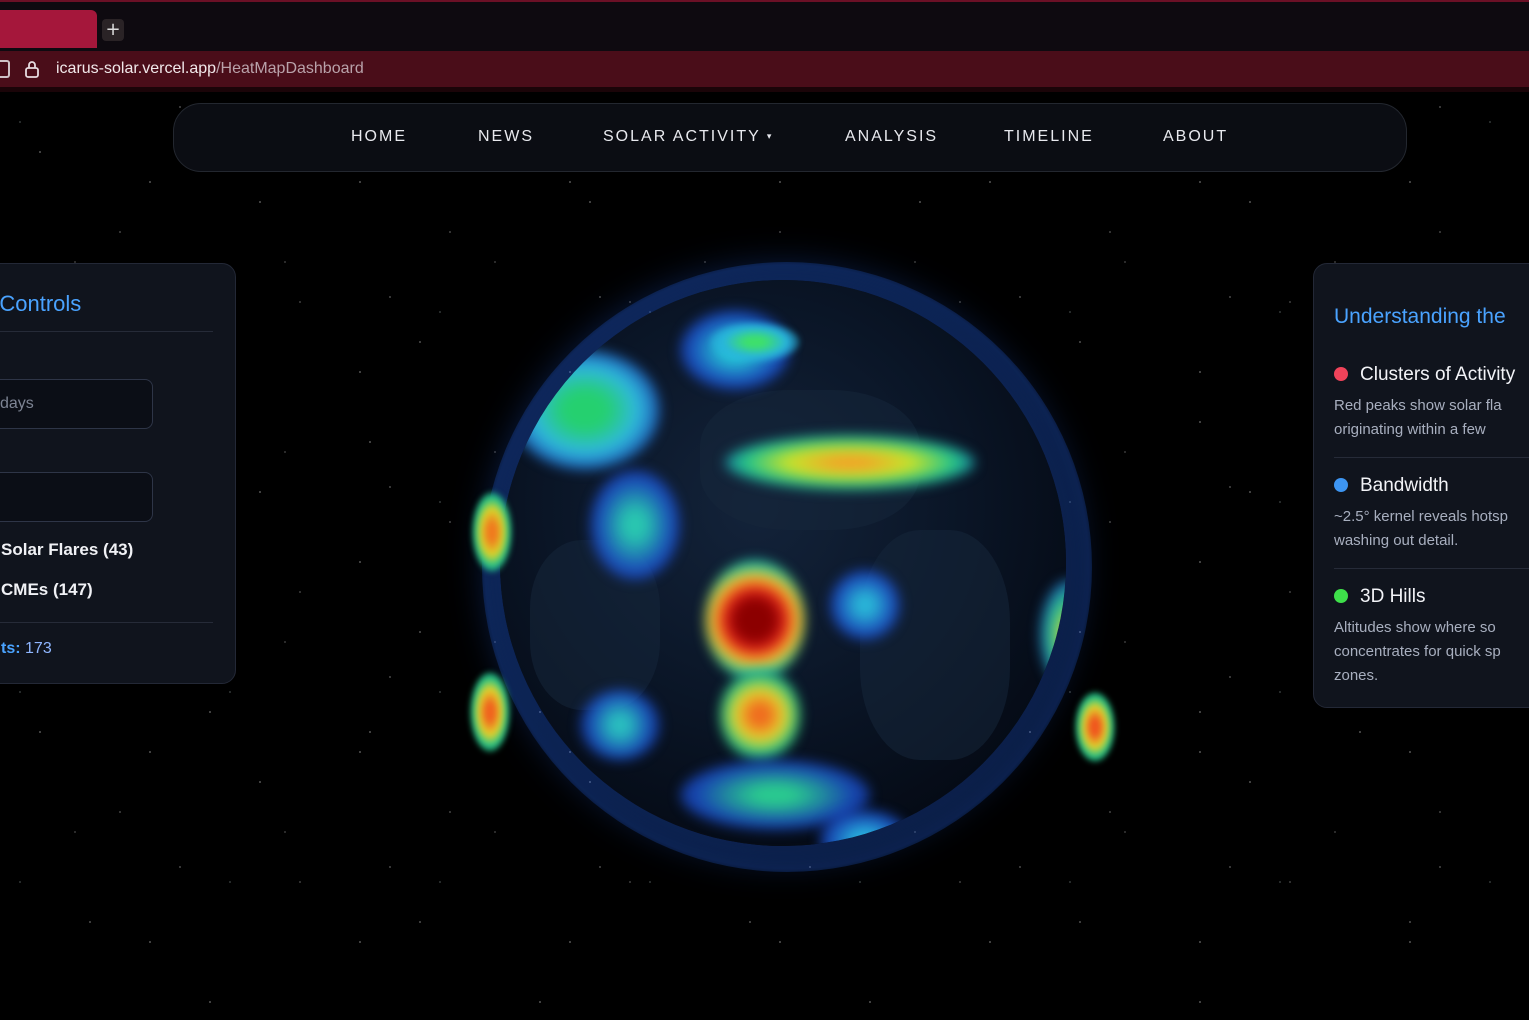 The height and width of the screenshot is (1020, 1529). What do you see at coordinates (1396, 540) in the screenshot?
I see `info-line: washing out detail.` at bounding box center [1396, 540].